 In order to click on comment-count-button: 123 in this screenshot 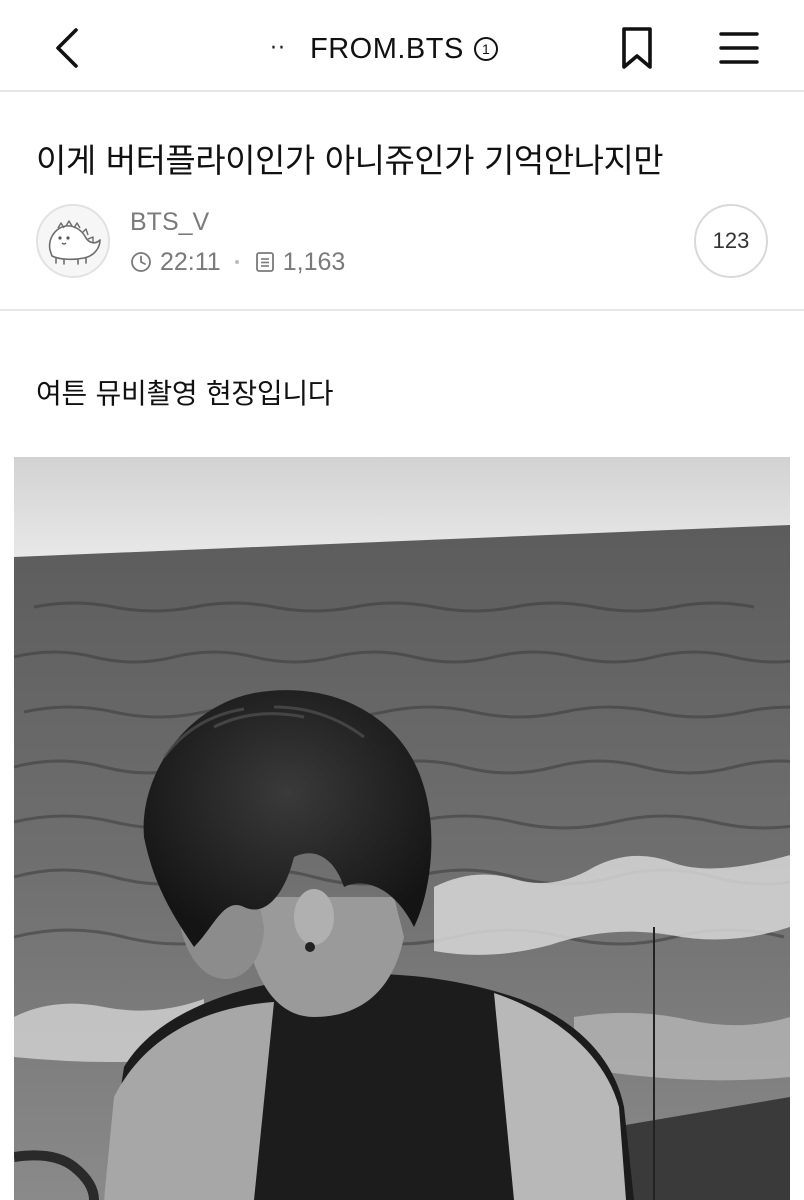, I will do `click(731, 241)`.